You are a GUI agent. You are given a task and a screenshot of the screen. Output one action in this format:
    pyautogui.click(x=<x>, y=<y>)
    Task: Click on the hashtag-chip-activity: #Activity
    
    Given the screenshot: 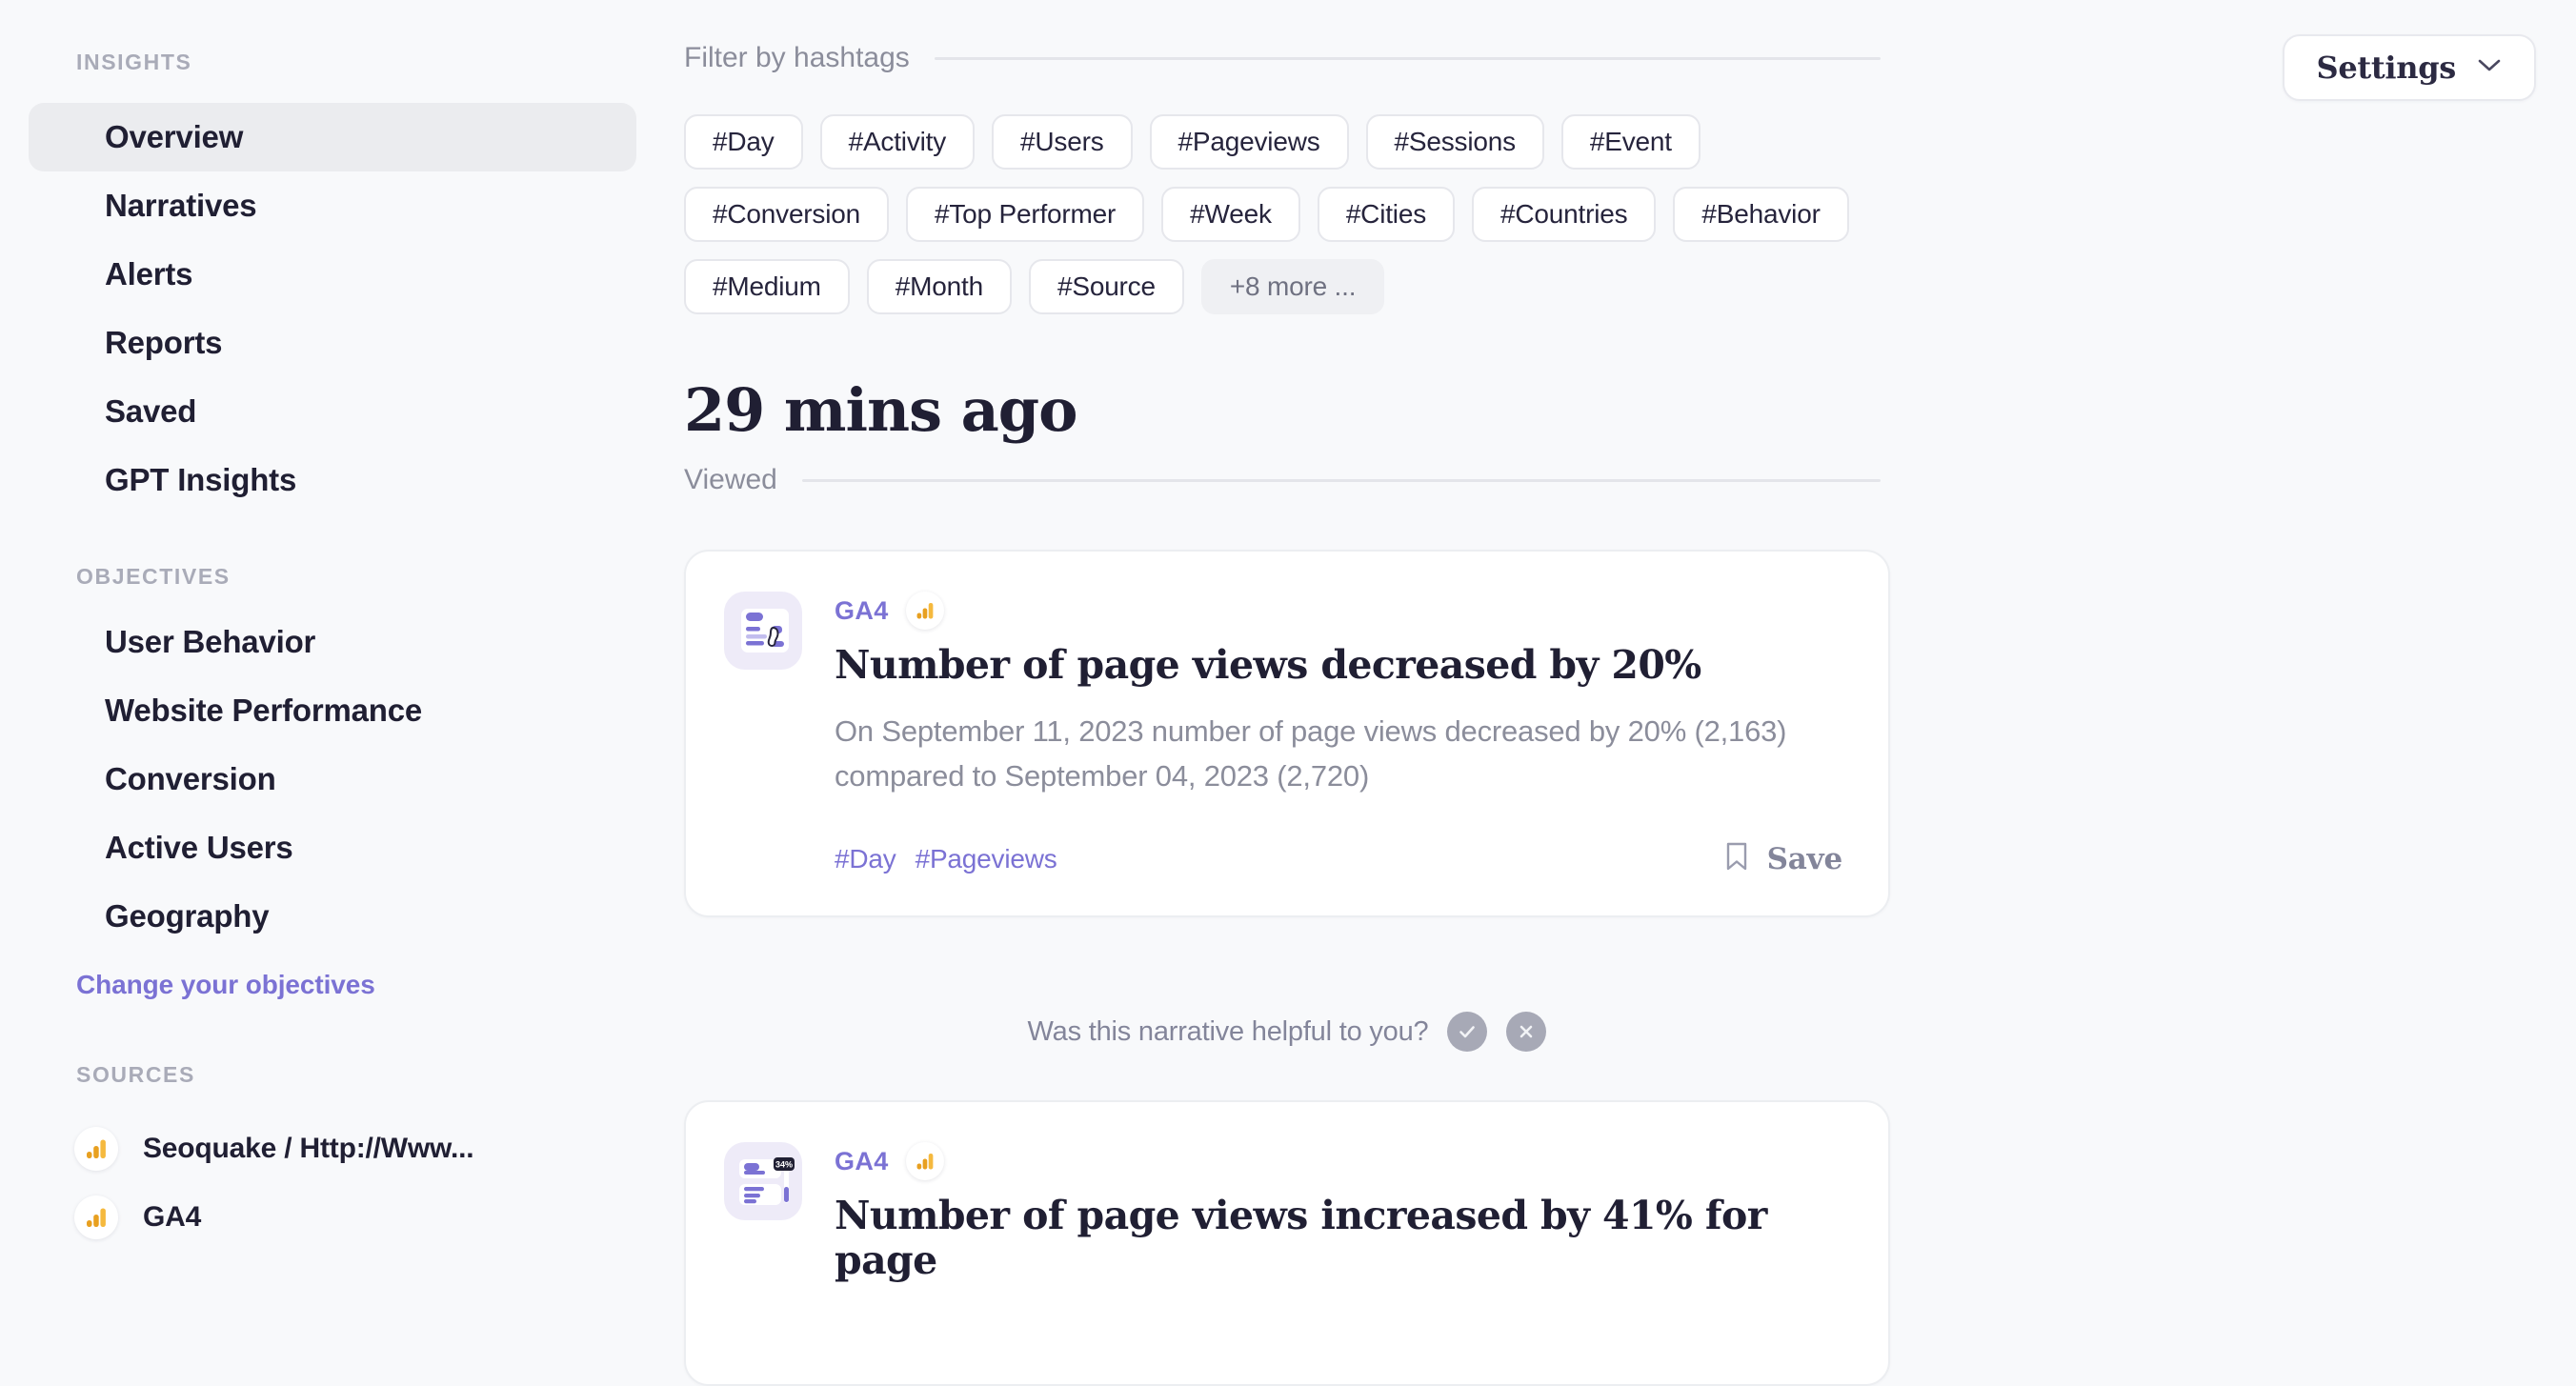 What is the action you would take?
    pyautogui.click(x=897, y=142)
    